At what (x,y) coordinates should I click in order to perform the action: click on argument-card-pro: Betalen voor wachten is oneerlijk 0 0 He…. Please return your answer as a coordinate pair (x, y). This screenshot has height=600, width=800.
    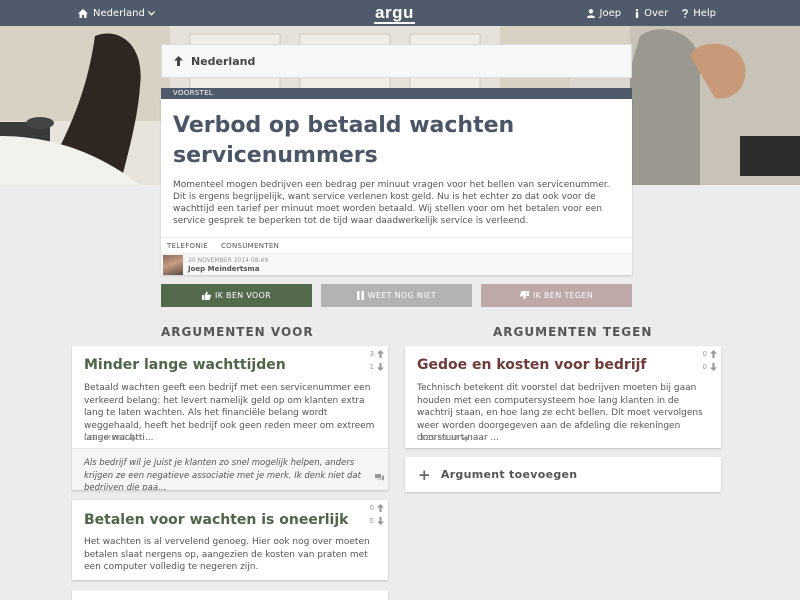
    Looking at the image, I should click on (230, 540).